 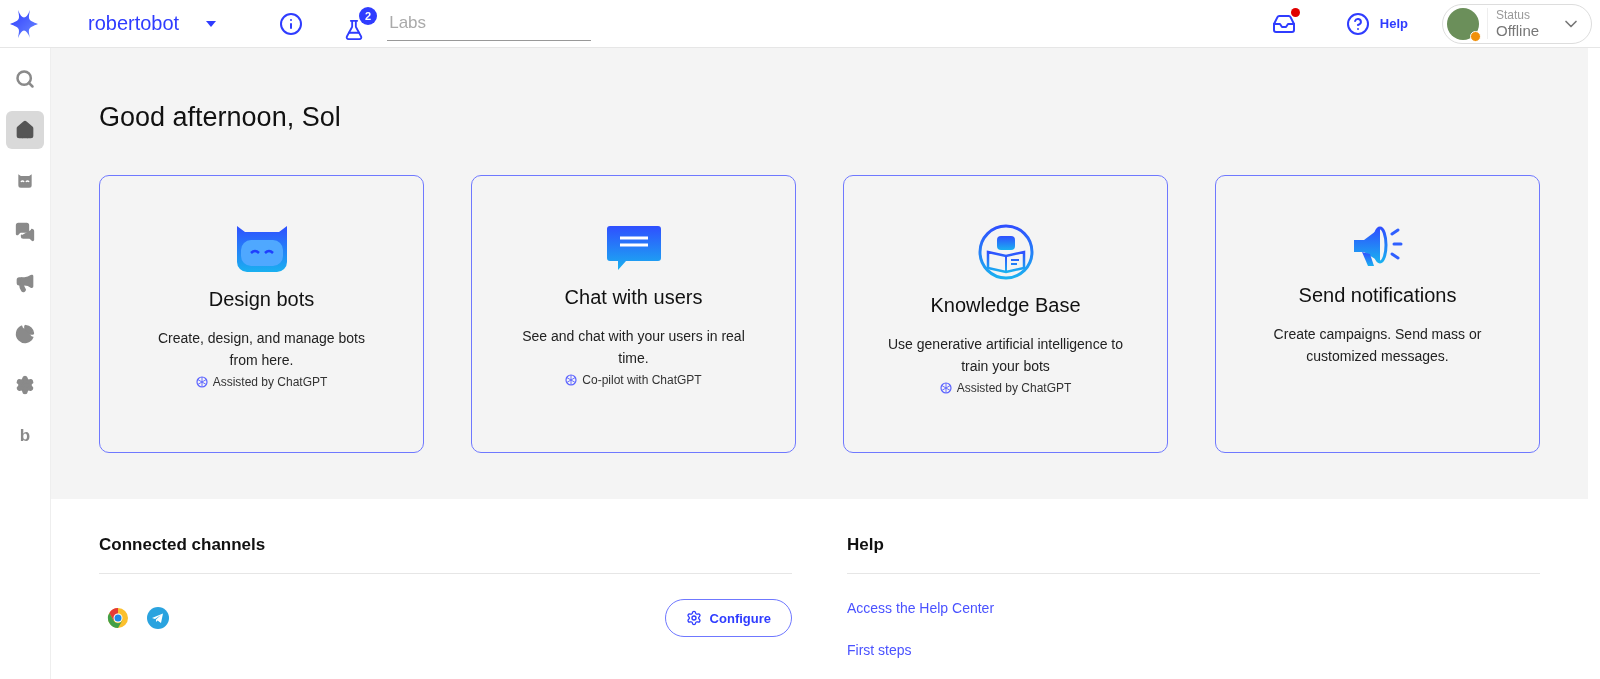 What do you see at coordinates (1475, 36) in the screenshot?
I see `status-dot` at bounding box center [1475, 36].